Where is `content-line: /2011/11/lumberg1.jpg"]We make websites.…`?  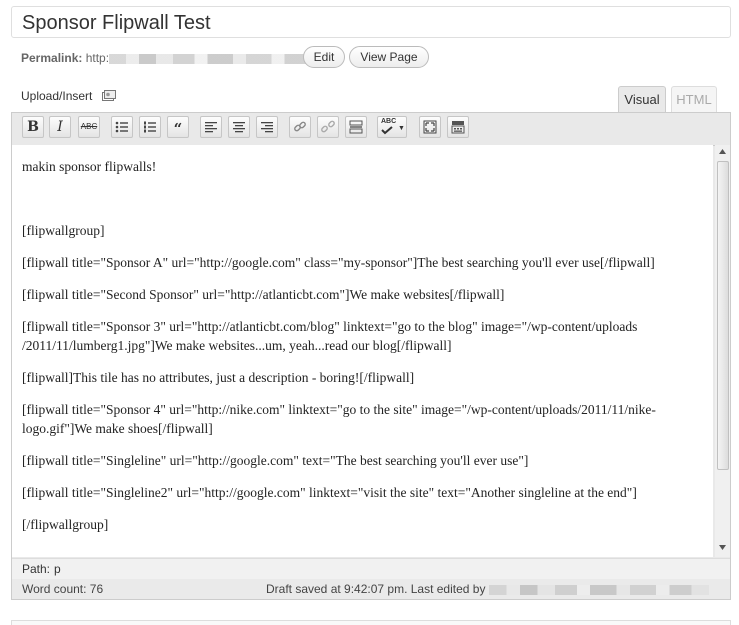 content-line: /2011/11/lumberg1.jpg"]We make websites.… is located at coordinates (237, 345).